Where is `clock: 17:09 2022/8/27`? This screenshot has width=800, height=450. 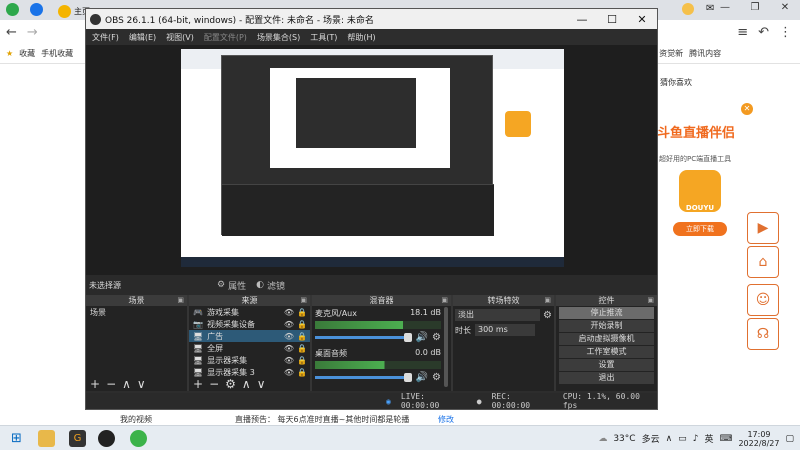 clock: 17:09 2022/8/27 is located at coordinates (758, 439).